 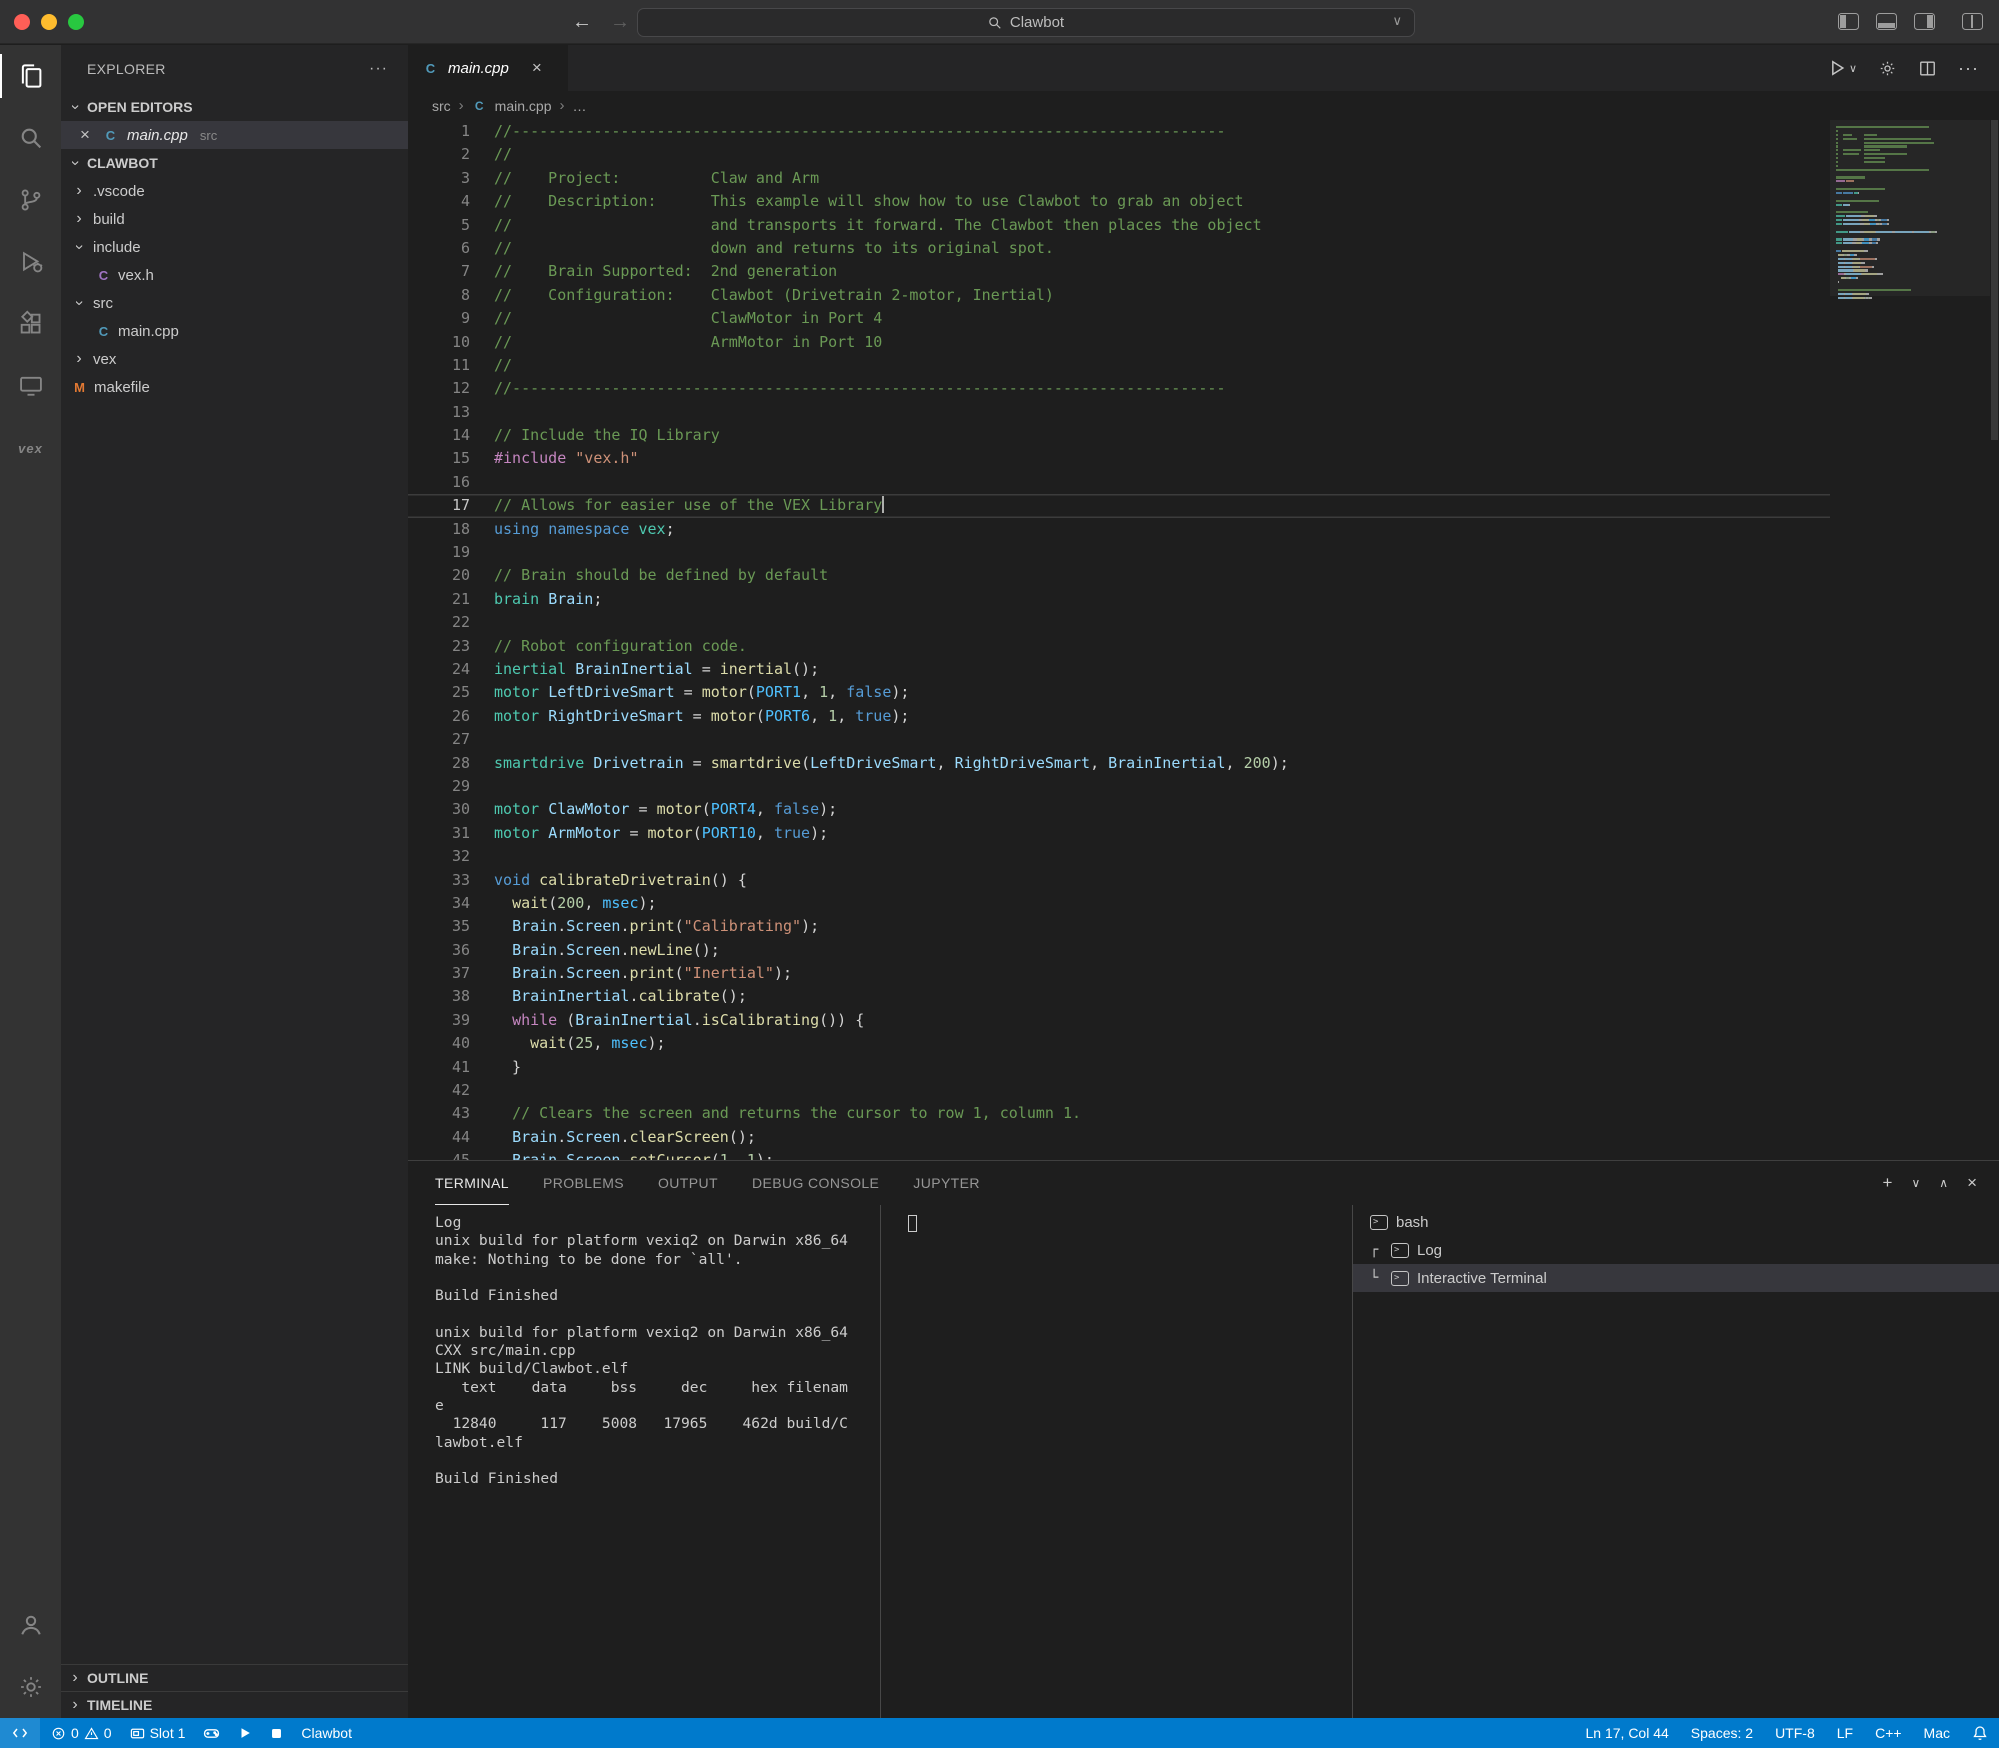 What do you see at coordinates (30, 448) in the screenshot?
I see `vex-extension-icon: vex` at bounding box center [30, 448].